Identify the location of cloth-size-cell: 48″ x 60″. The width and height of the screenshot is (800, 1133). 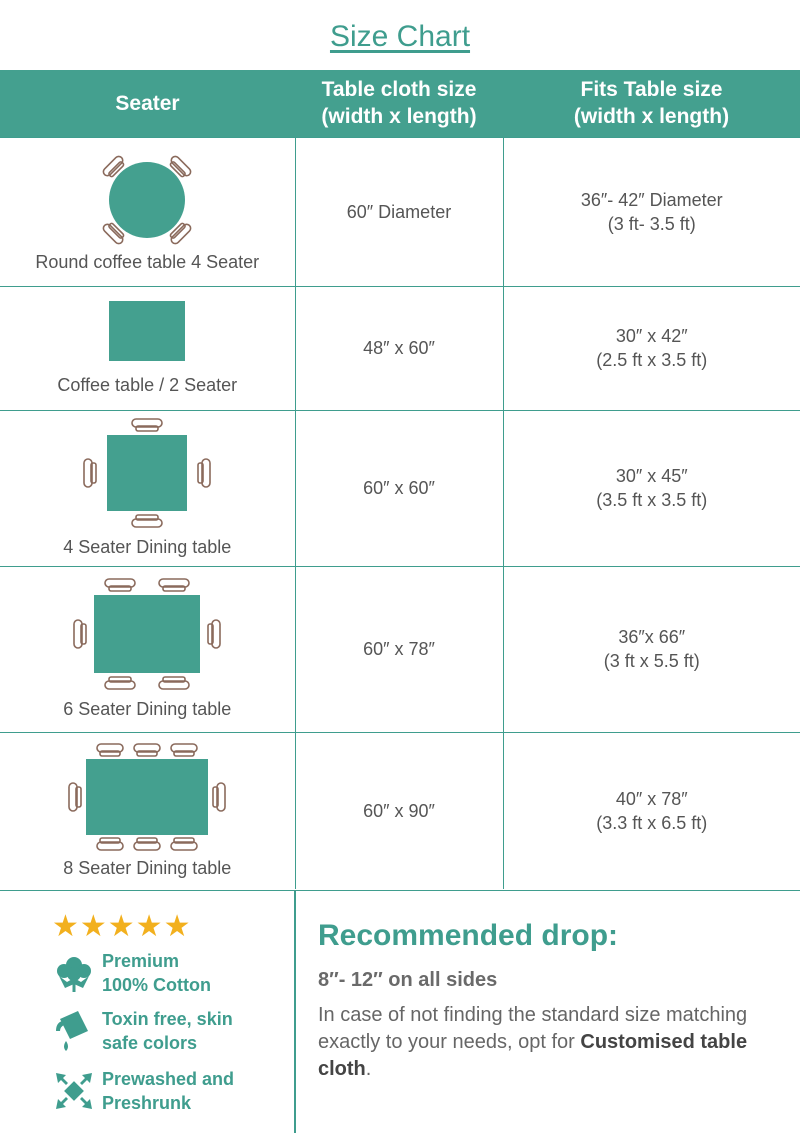
(398, 347).